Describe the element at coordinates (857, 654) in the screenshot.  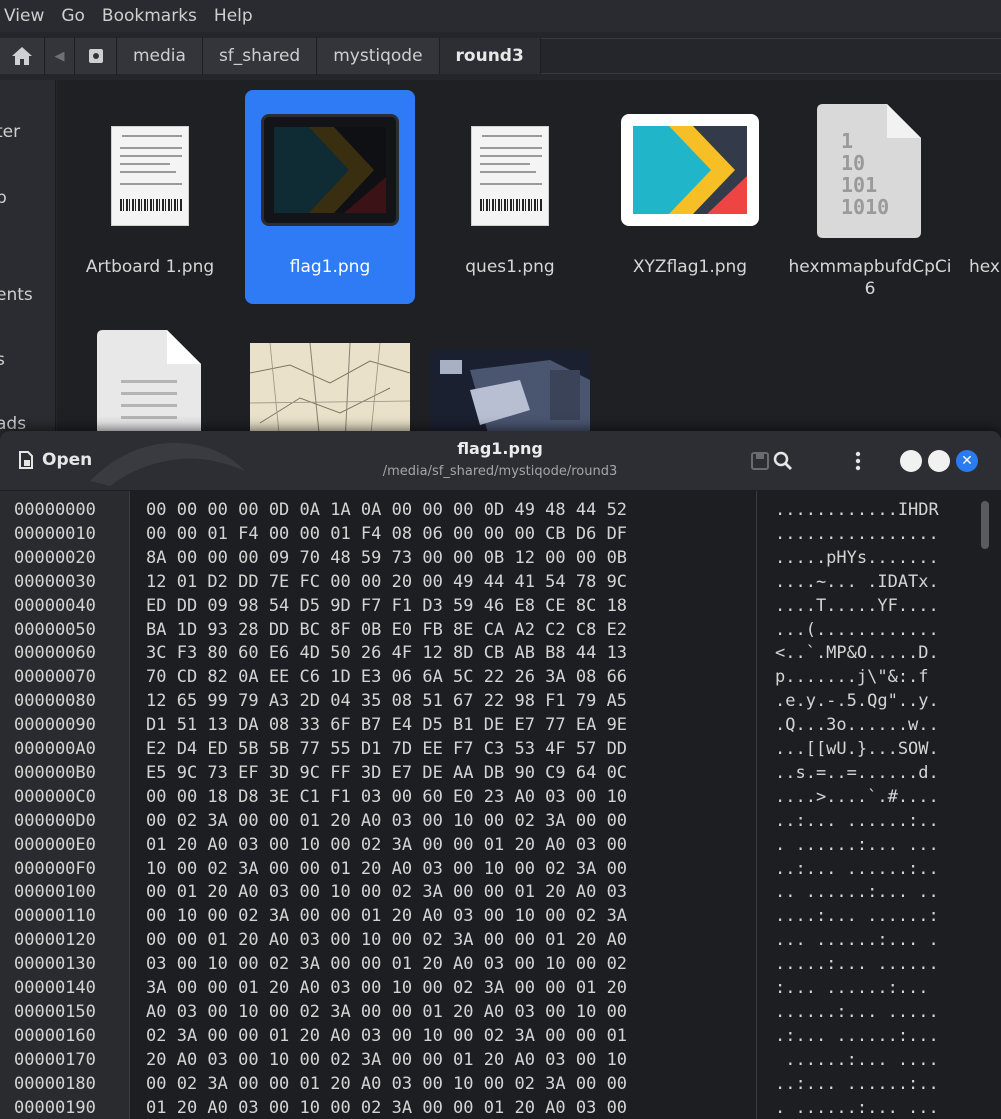
I see `ascii-row: <..`.MP&O.....D.` at that location.